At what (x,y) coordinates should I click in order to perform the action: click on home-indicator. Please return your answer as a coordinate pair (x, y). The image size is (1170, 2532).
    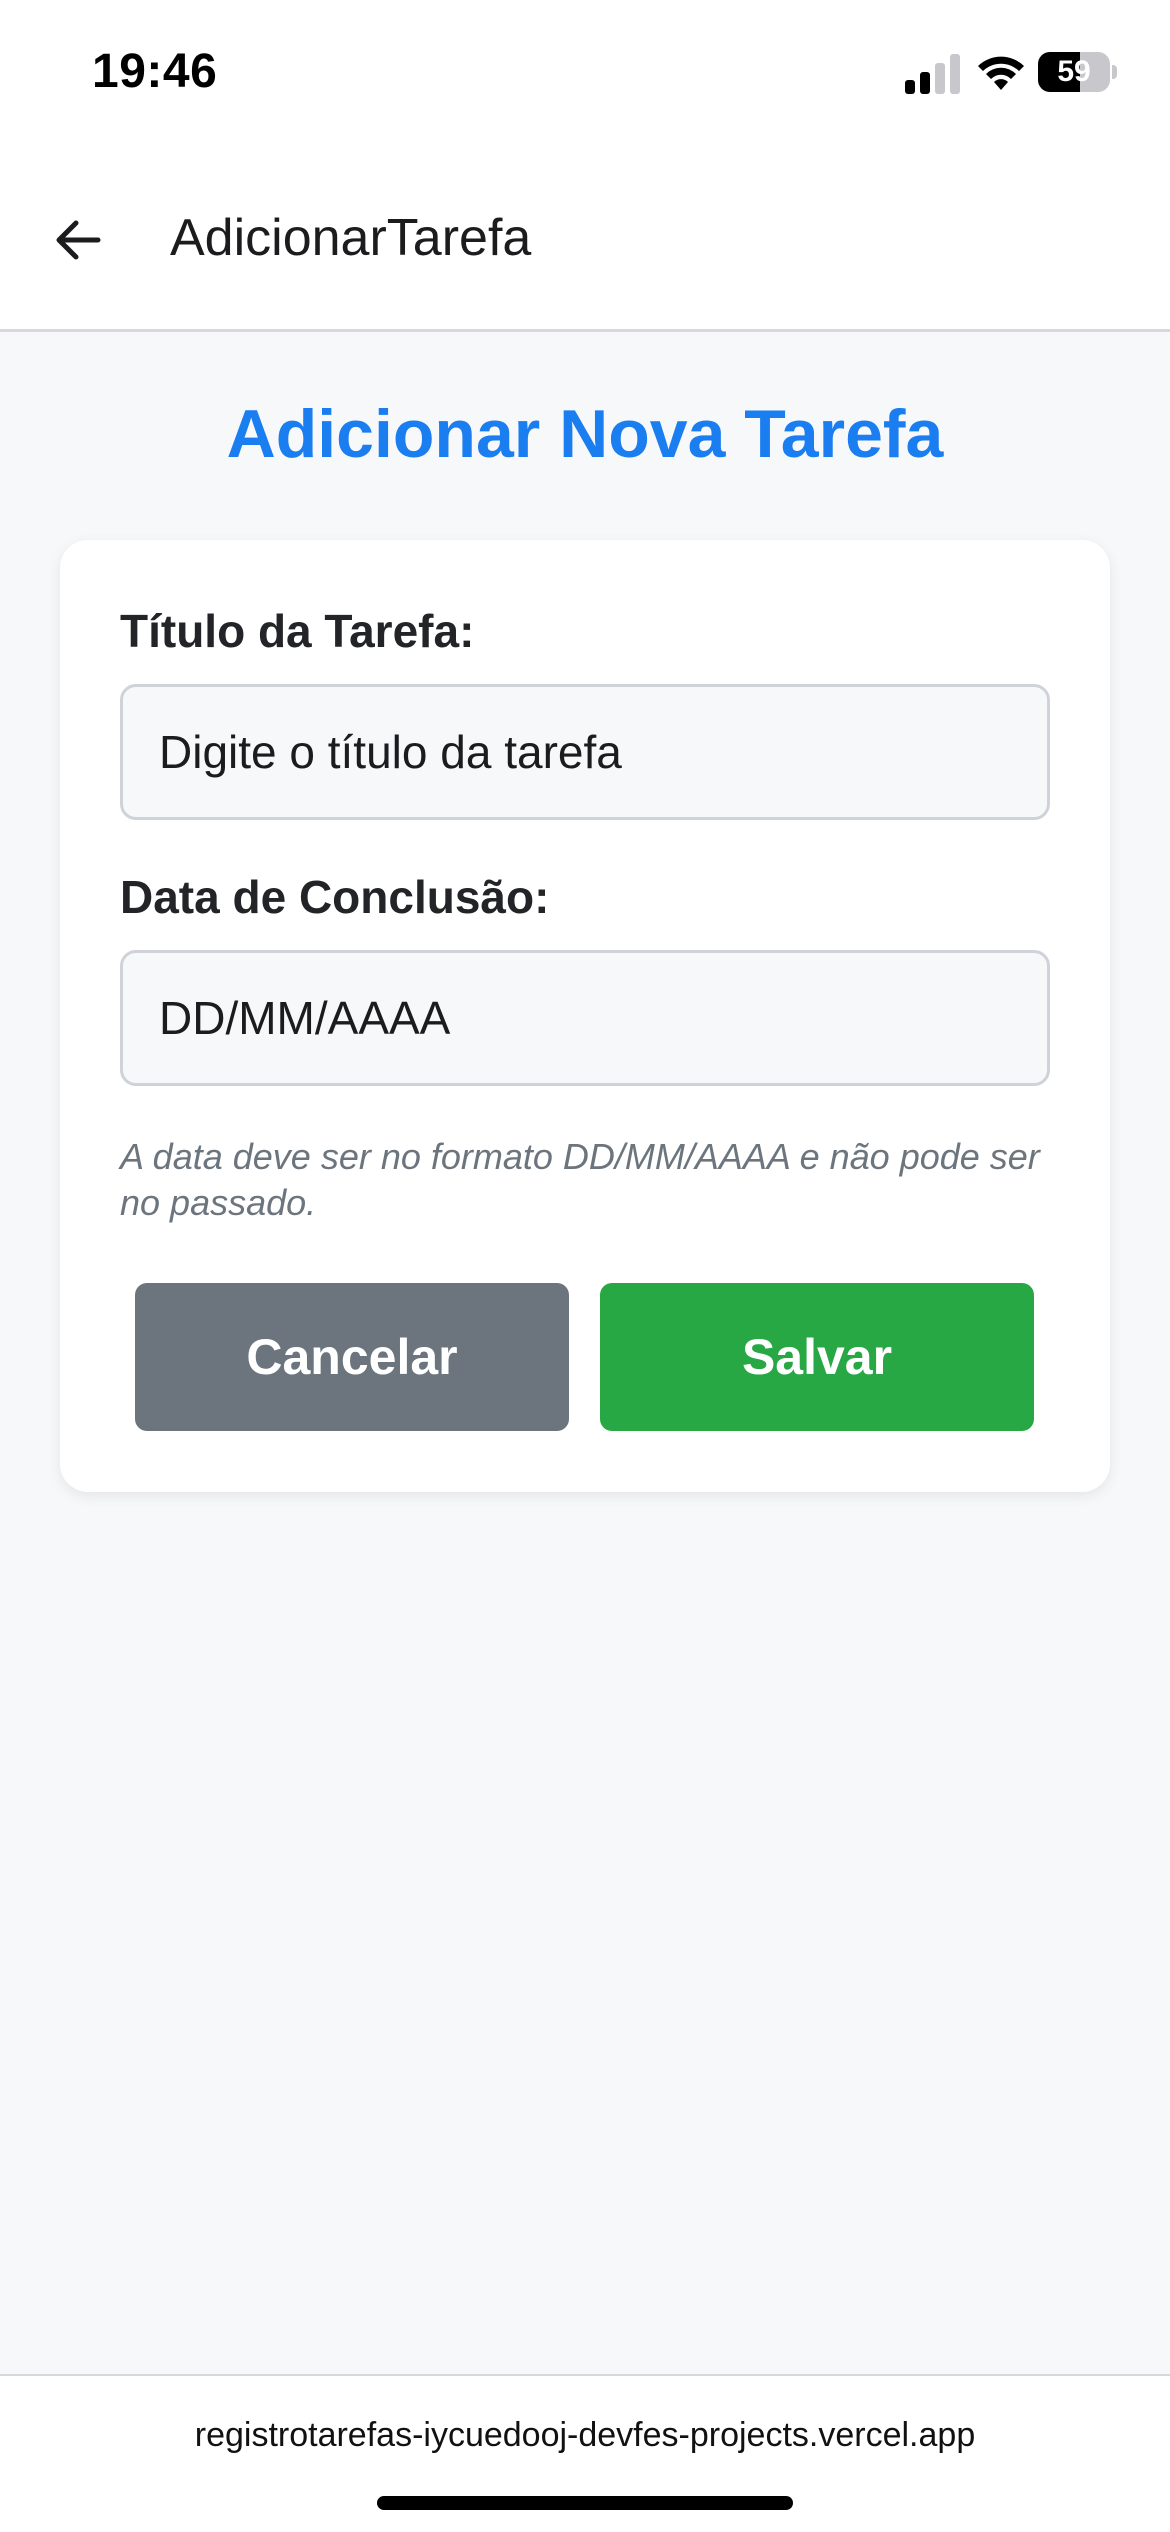
    Looking at the image, I should click on (585, 2503).